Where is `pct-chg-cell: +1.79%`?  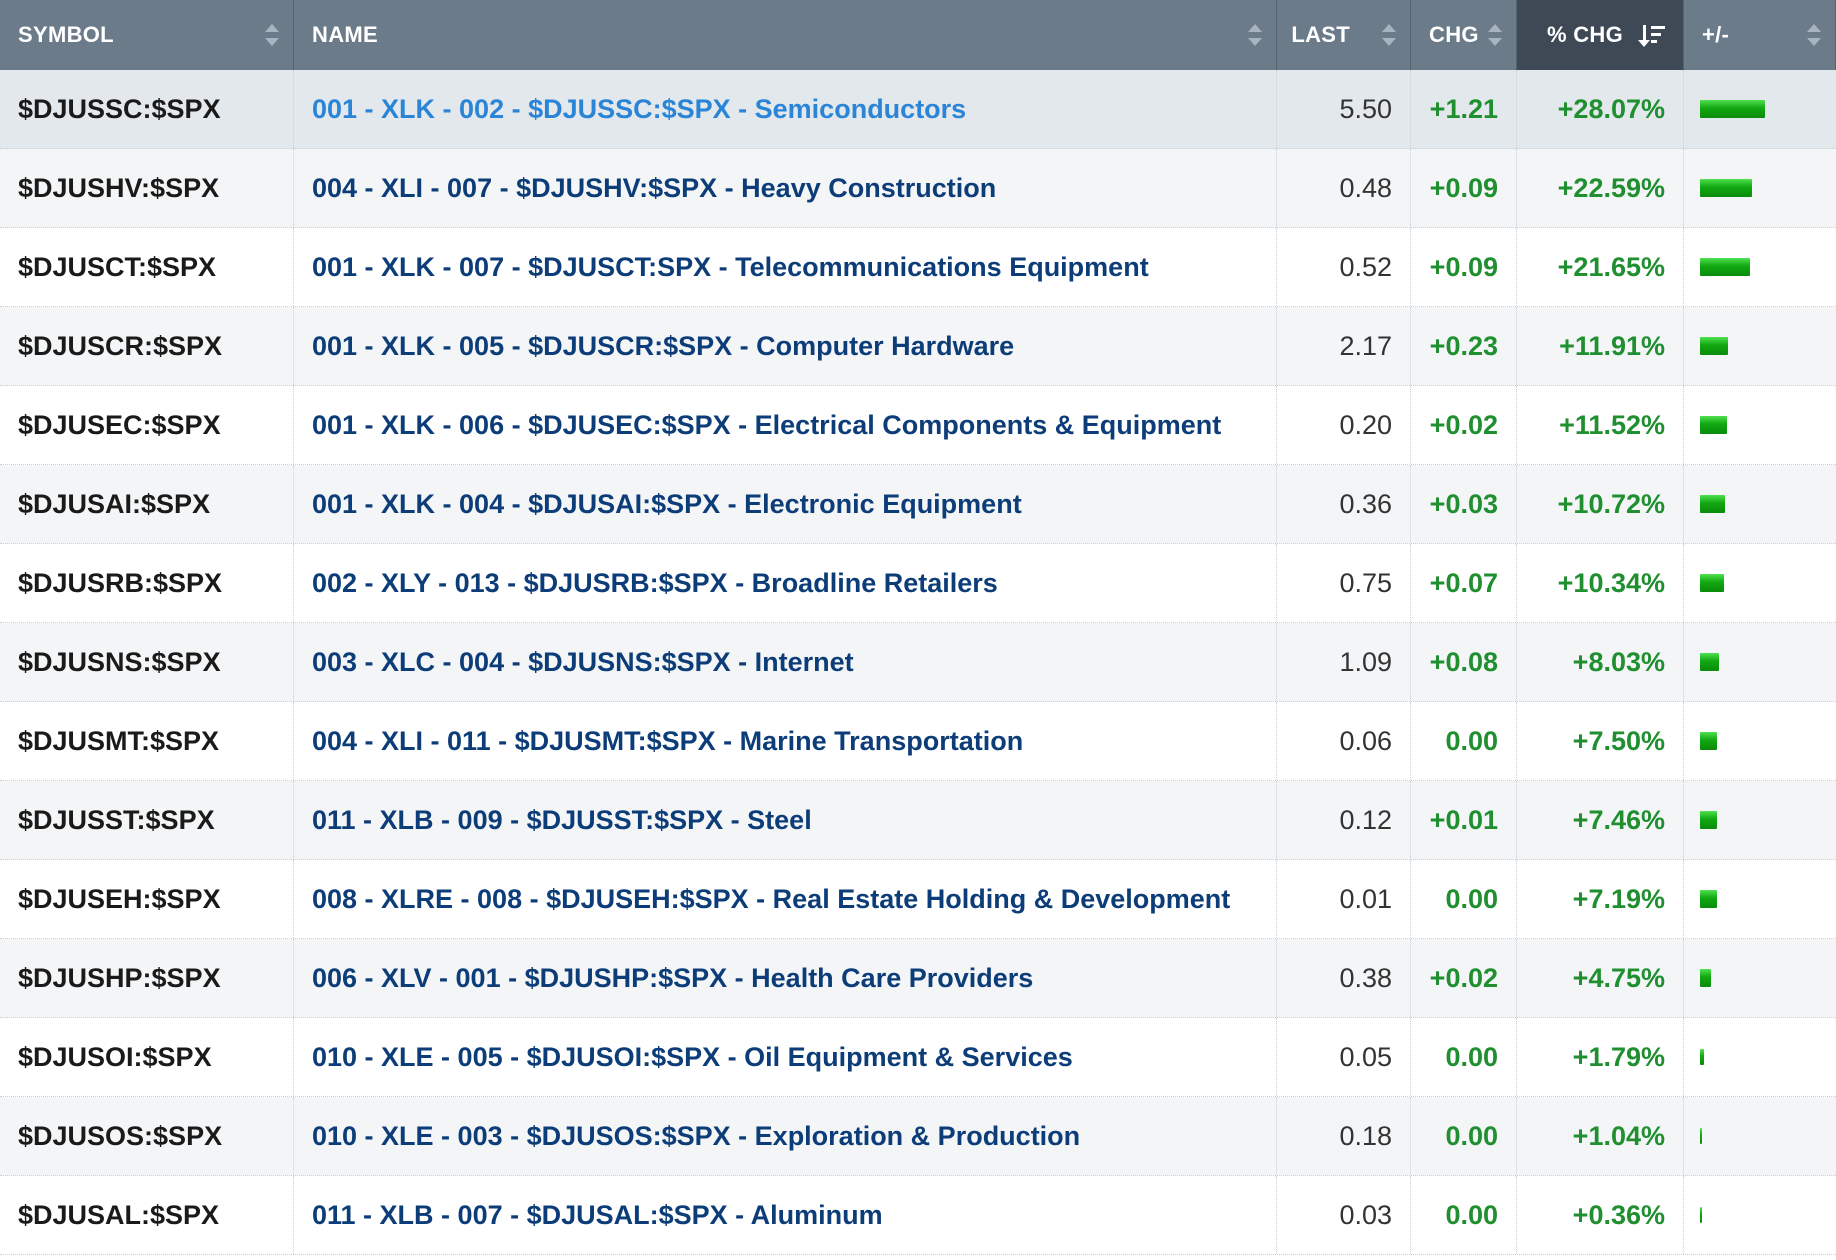 pct-chg-cell: +1.79% is located at coordinates (1600, 1057).